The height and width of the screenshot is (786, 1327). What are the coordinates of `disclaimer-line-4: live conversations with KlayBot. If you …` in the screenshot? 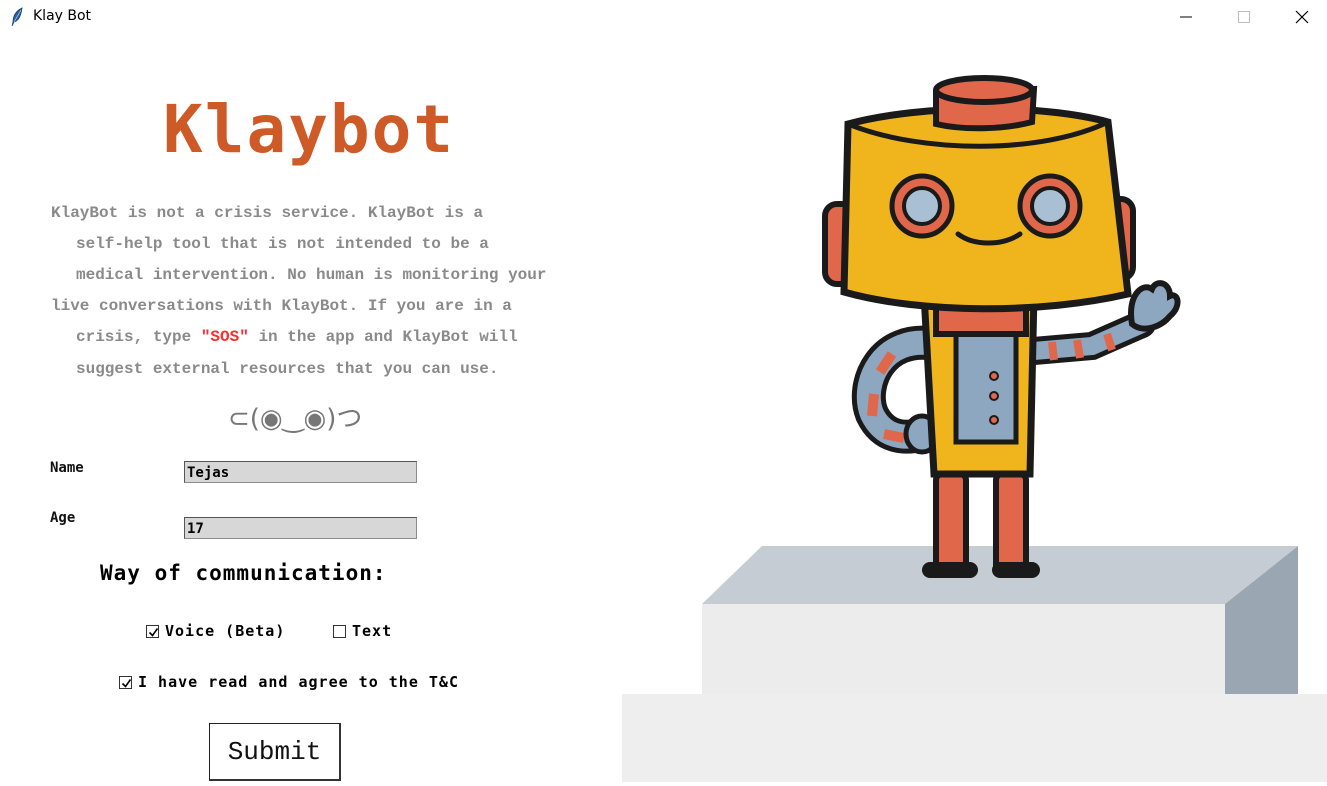 It's located at (281, 306).